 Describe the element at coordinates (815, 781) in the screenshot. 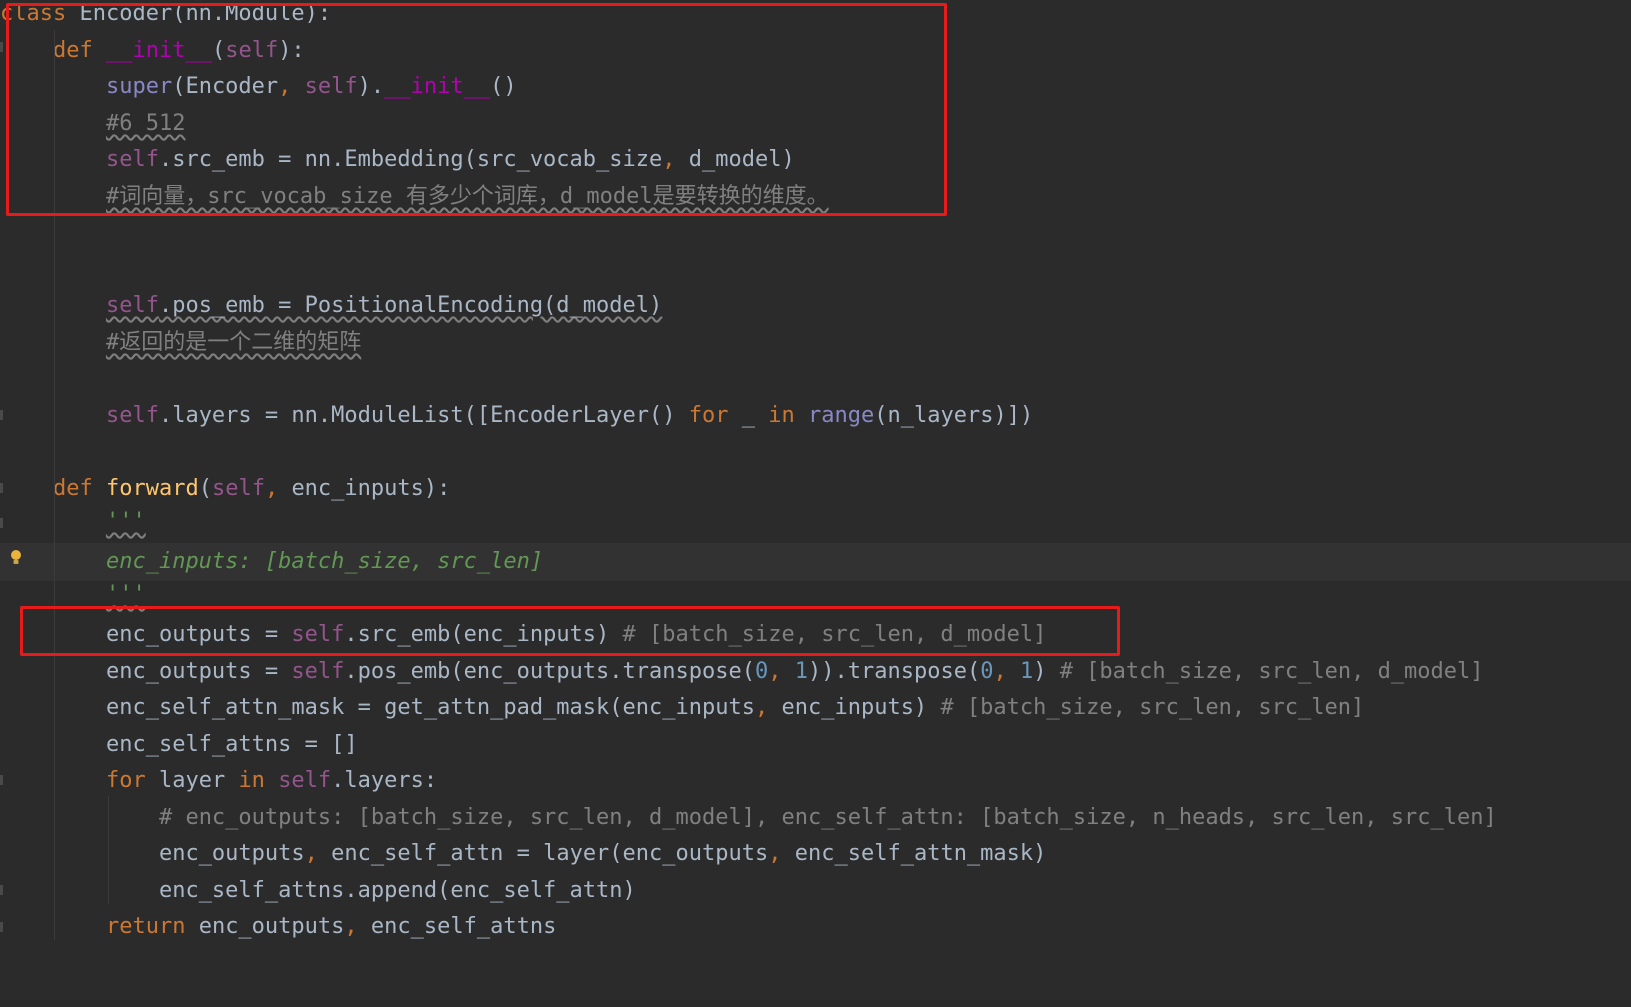

I see `code-line: for layer in self.layers:` at that location.